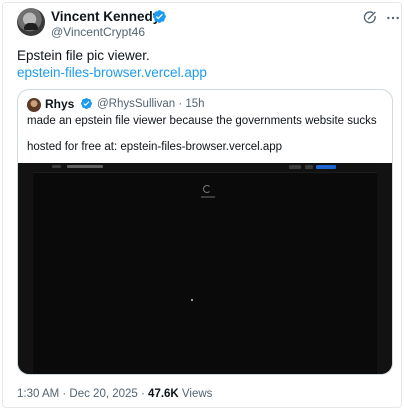  What do you see at coordinates (163, 394) in the screenshot?
I see `views-count: 47.6K` at bounding box center [163, 394].